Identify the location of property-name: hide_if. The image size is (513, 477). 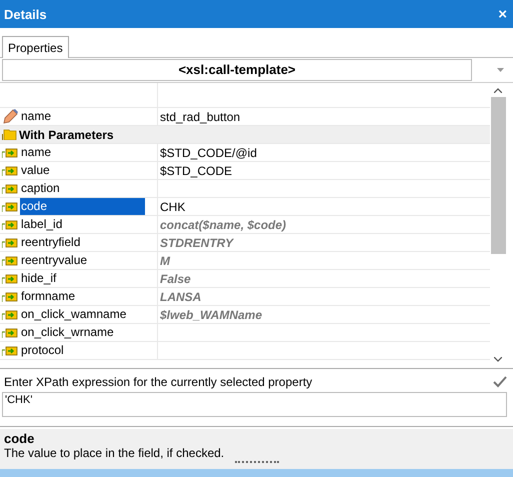
(39, 278).